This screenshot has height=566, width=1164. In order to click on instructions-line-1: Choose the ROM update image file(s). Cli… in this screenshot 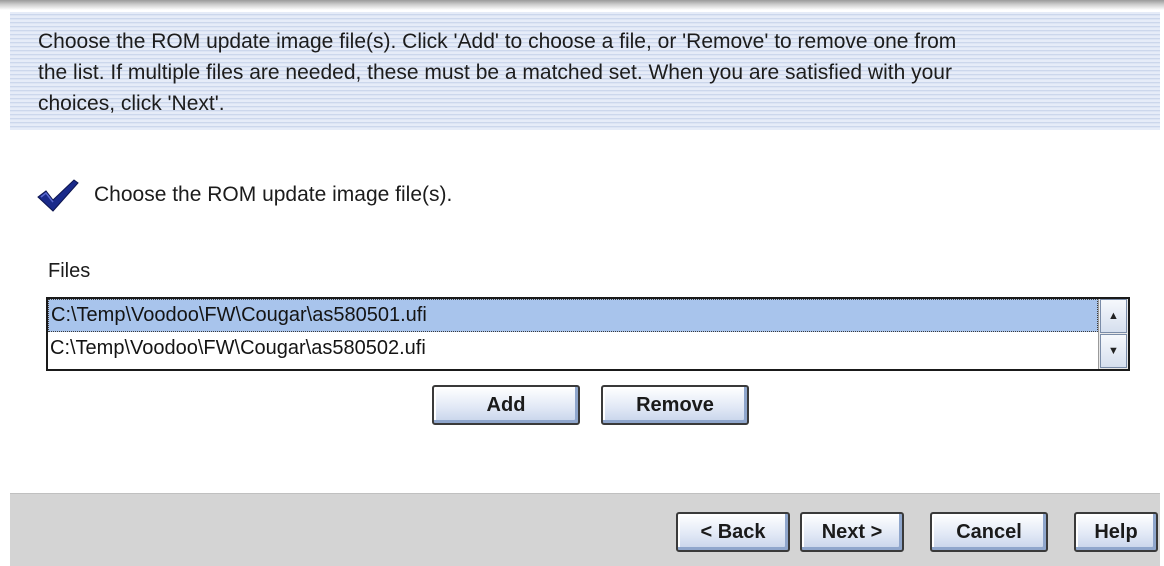, I will do `click(497, 41)`.